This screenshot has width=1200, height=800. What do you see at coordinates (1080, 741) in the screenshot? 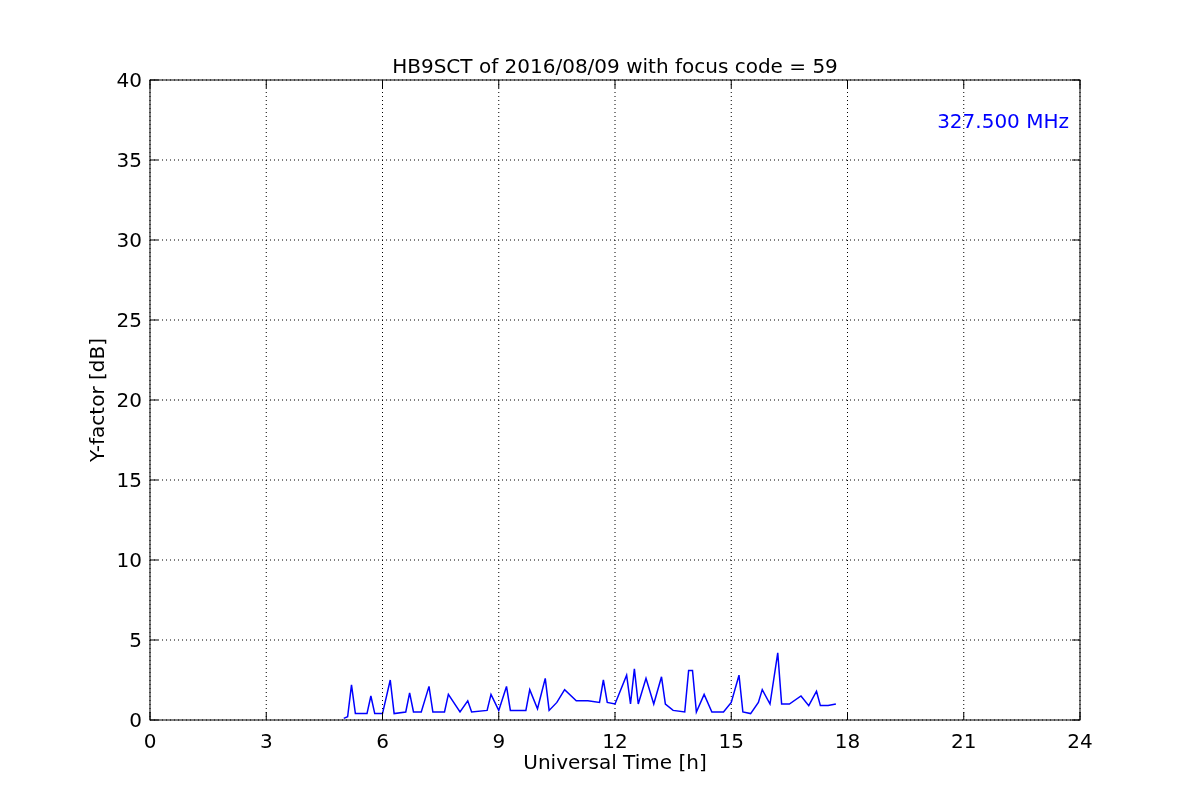
I see `x-tick-label: 24` at bounding box center [1080, 741].